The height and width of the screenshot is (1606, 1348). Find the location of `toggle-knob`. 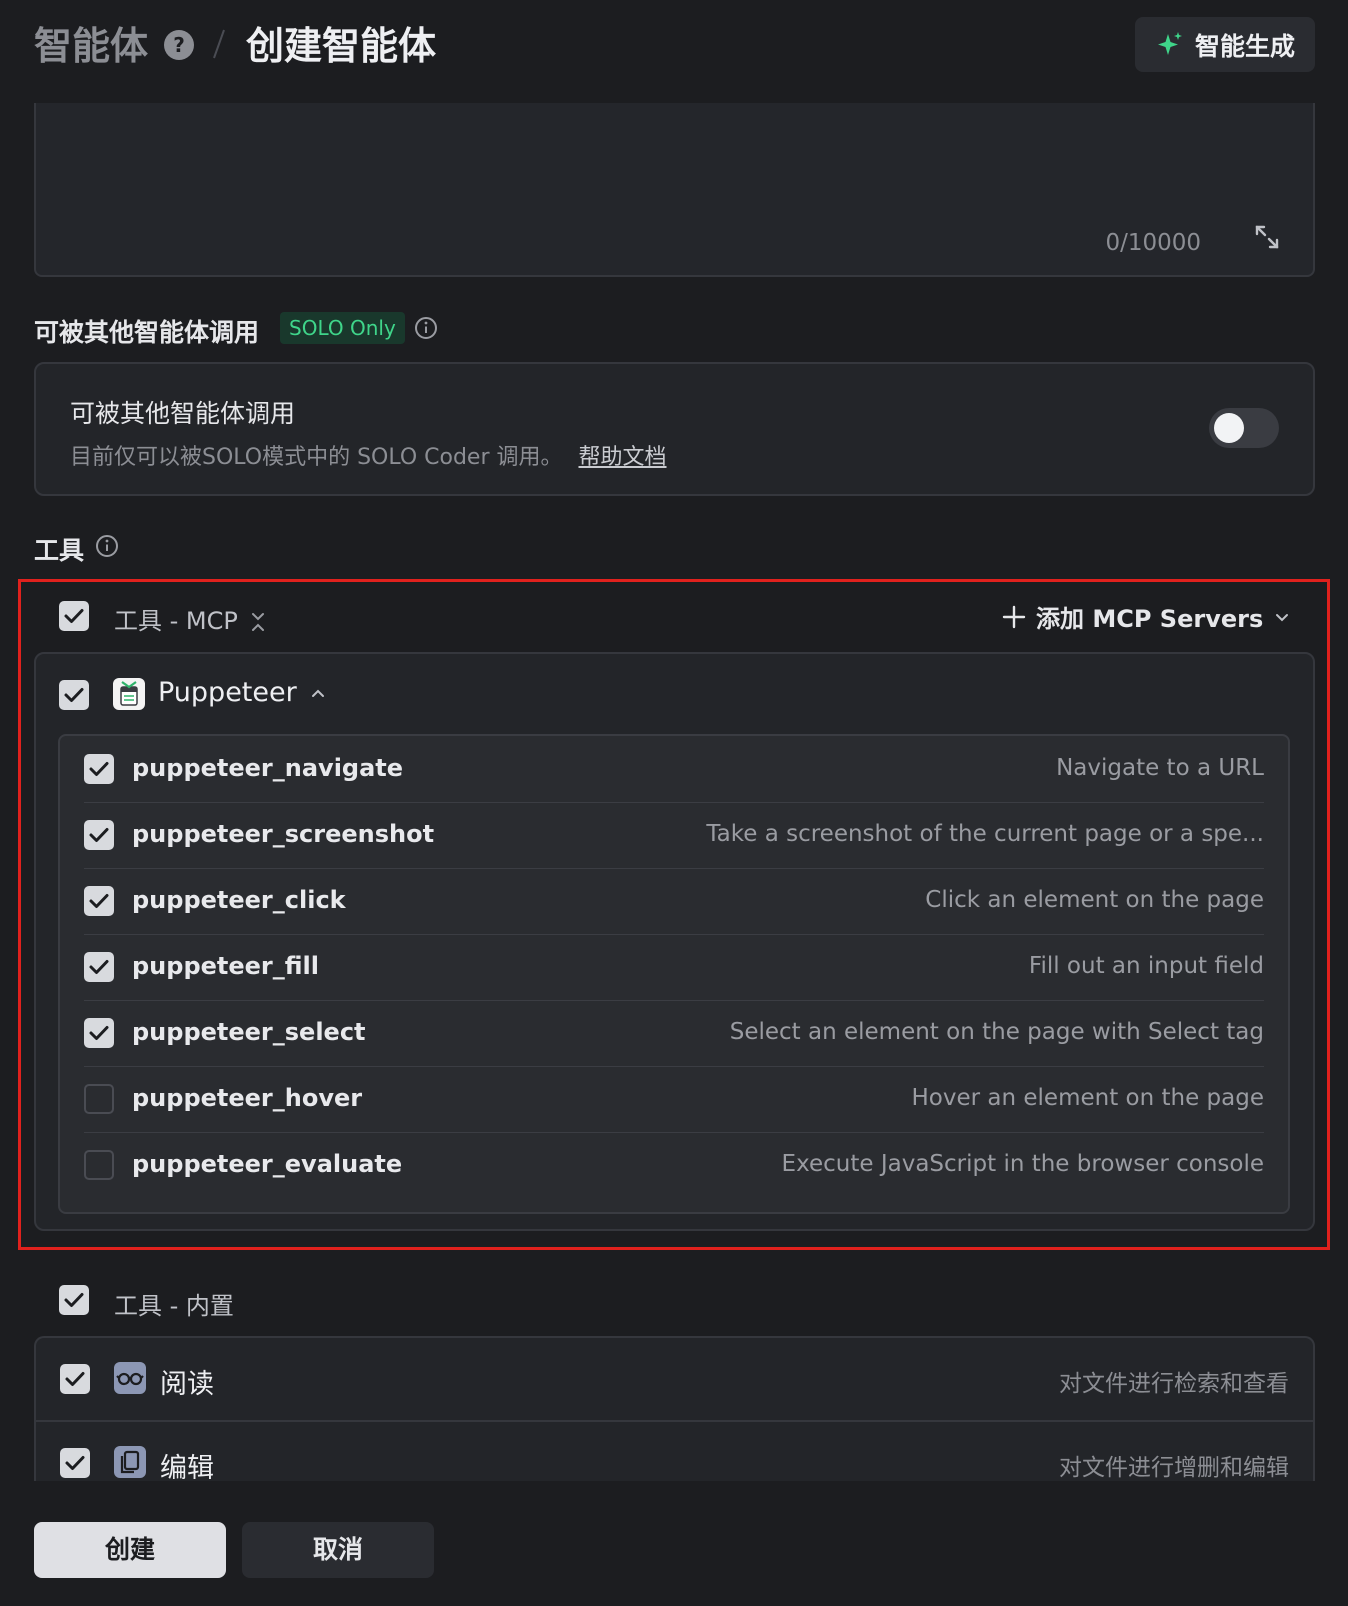

toggle-knob is located at coordinates (1229, 428).